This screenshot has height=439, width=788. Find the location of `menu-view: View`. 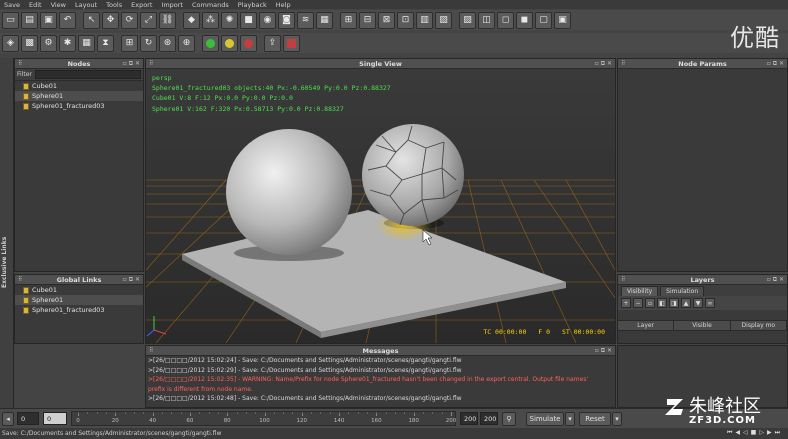

menu-view: View is located at coordinates (58, 5).